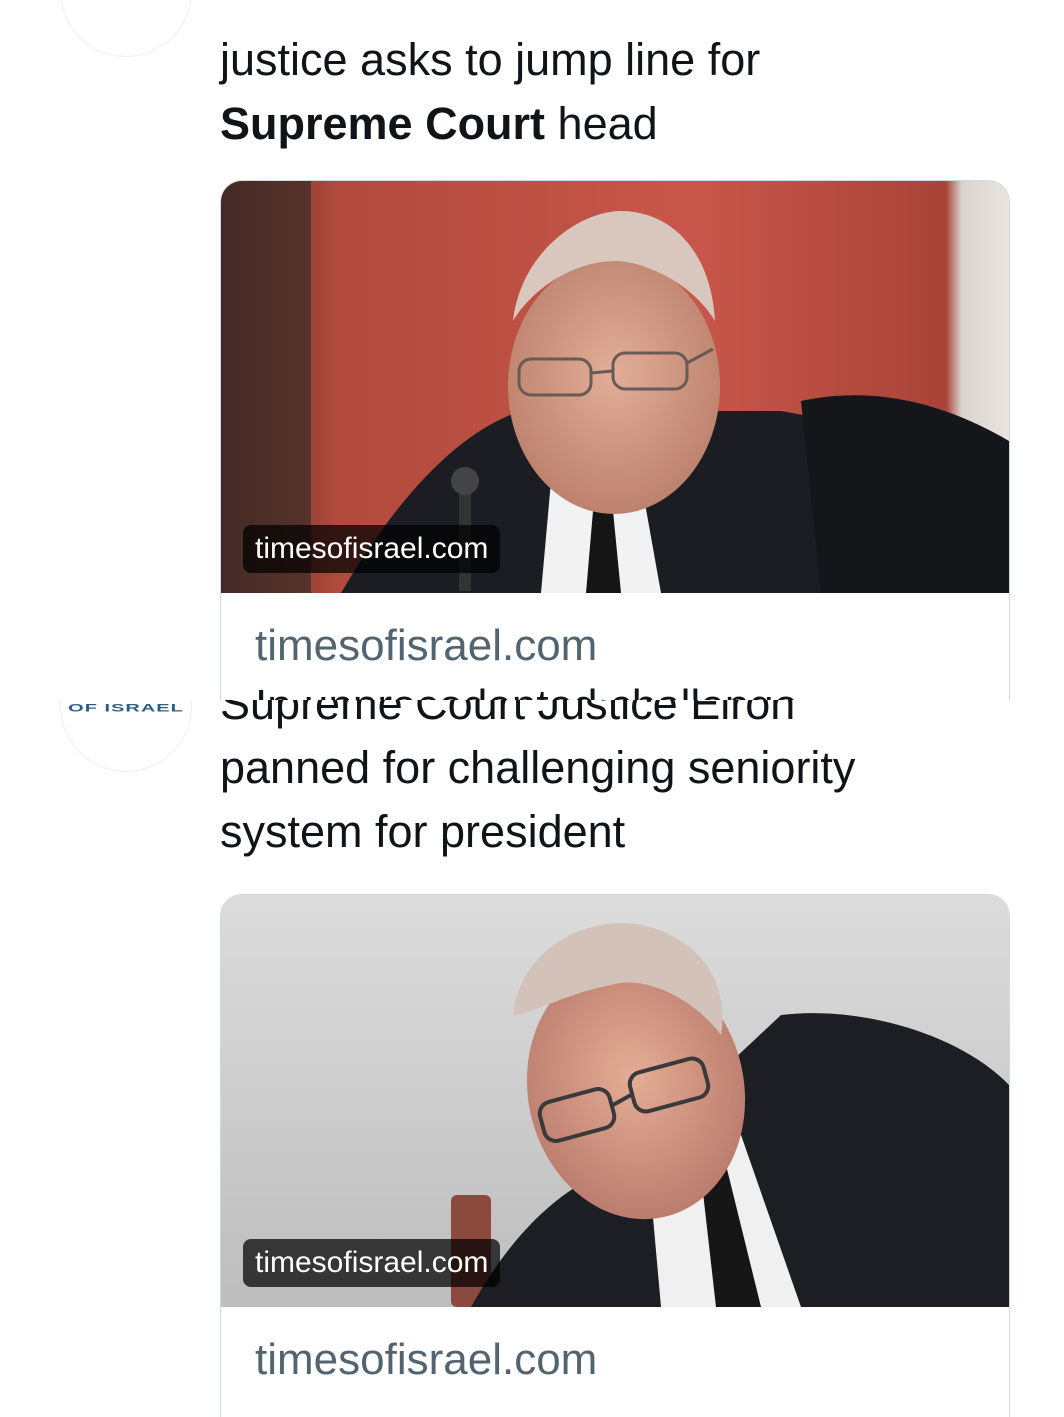  What do you see at coordinates (383, 123) in the screenshot?
I see `headline-bold: Supreme Court` at bounding box center [383, 123].